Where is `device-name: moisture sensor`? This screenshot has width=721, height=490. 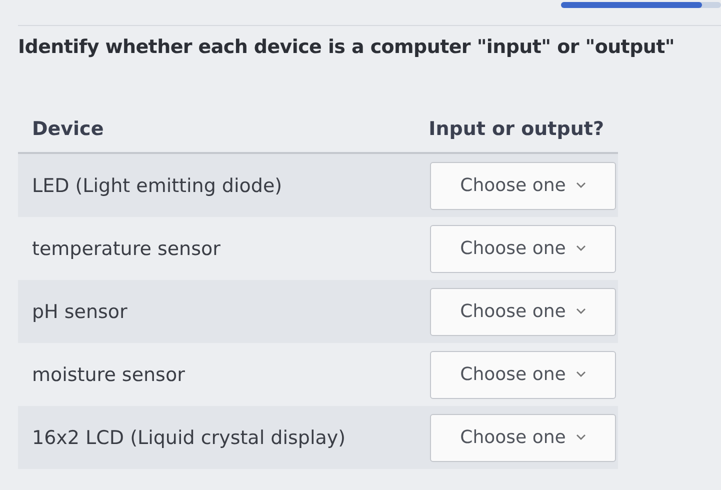
device-name: moisture sensor is located at coordinates (108, 375).